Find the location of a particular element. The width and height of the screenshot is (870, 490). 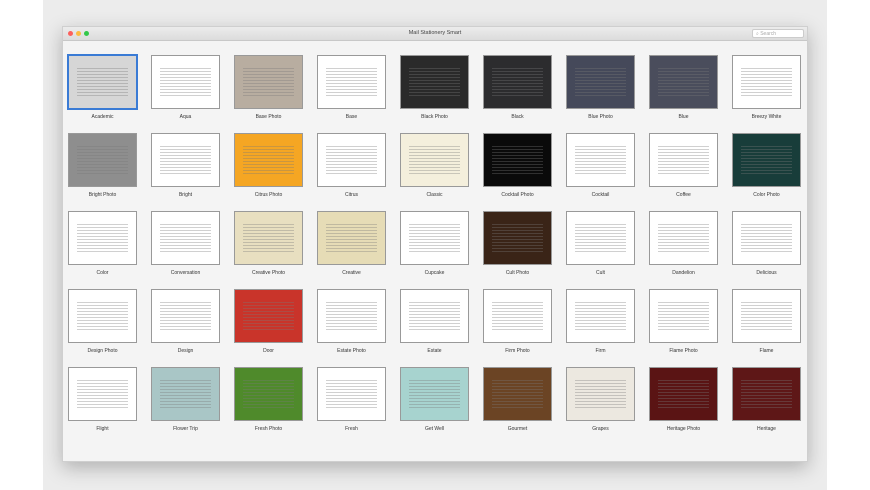

template-item: Color Photo is located at coordinates (766, 166).